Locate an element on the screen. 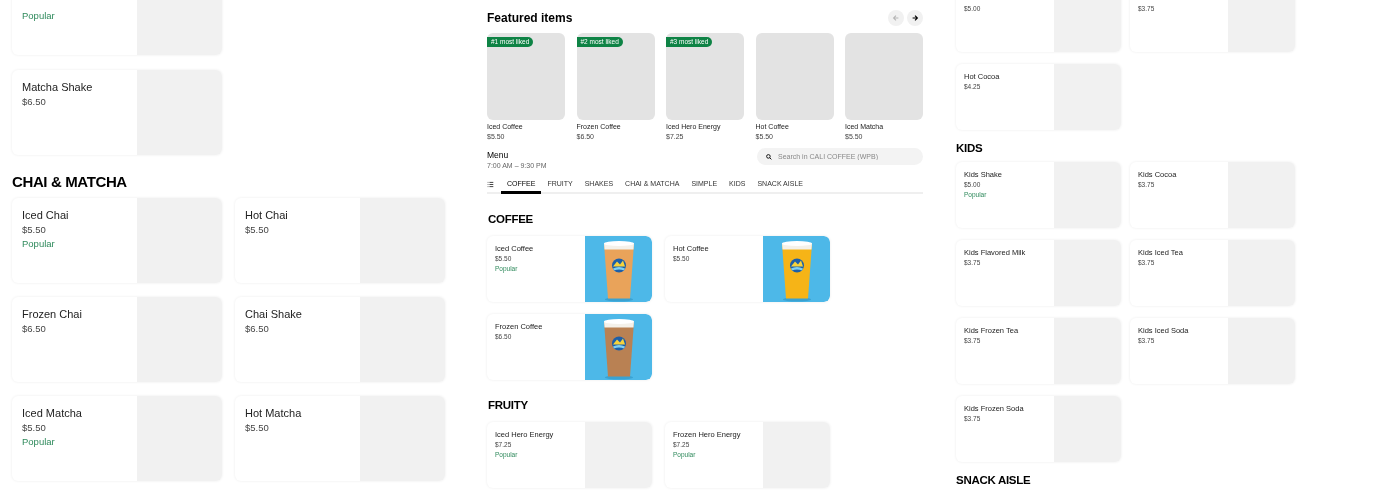 The width and height of the screenshot is (1400, 500). item-card: Hot Chai $5.50 is located at coordinates (340, 240).